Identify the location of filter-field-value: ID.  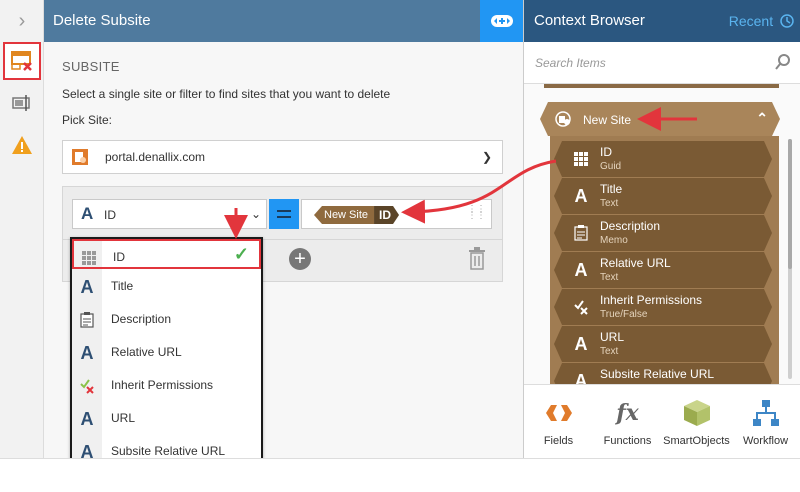
(110, 215).